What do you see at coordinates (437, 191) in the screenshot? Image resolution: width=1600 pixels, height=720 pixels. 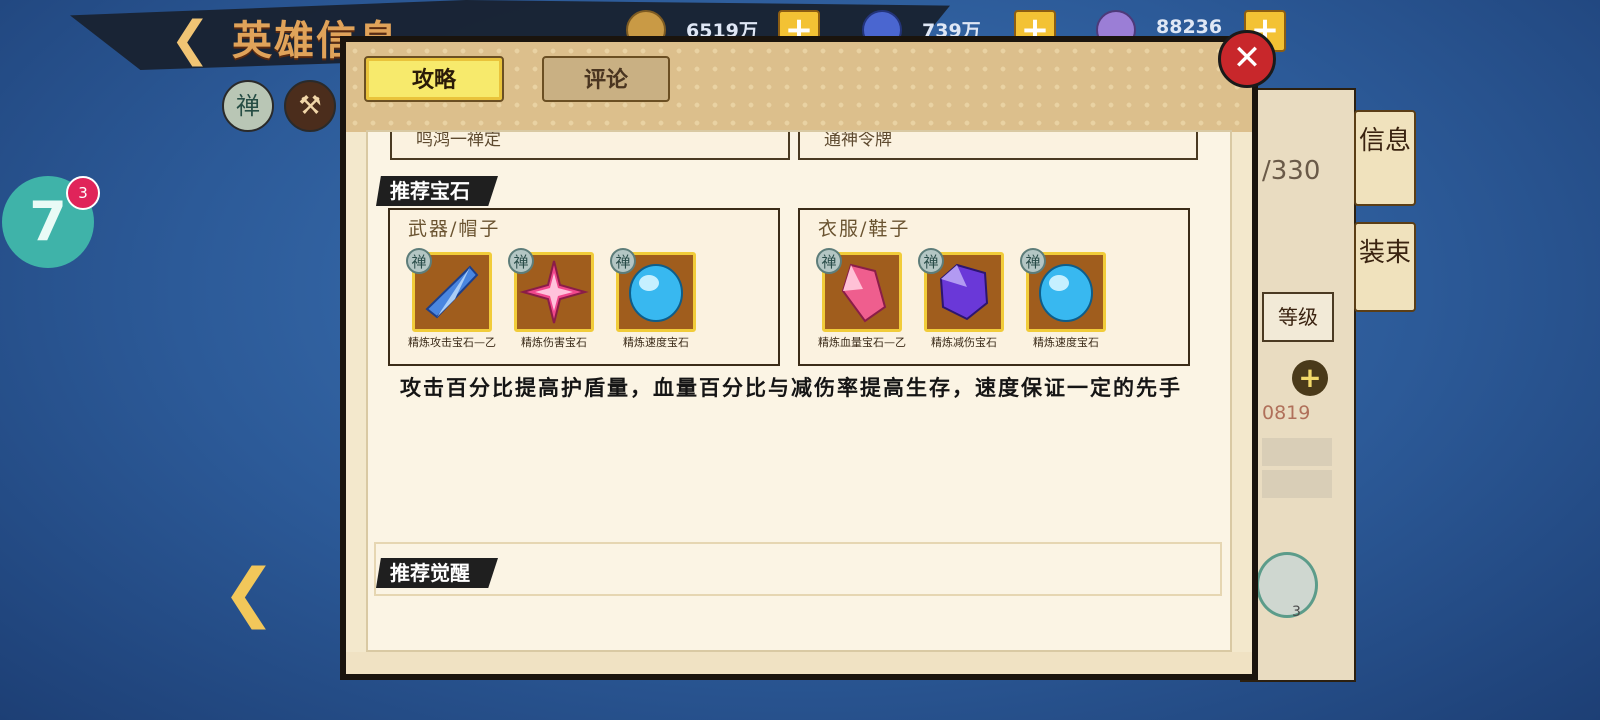 I see `section-title-gems: 推荐宝石` at bounding box center [437, 191].